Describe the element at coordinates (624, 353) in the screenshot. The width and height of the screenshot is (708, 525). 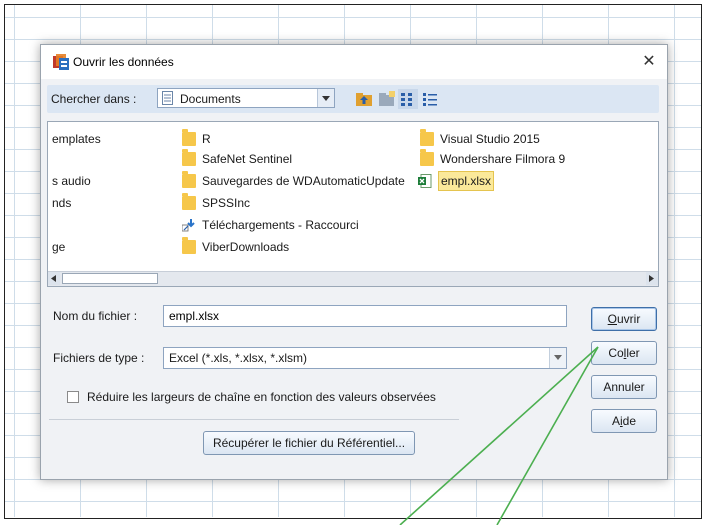
I see `paste-button: Coller` at that location.